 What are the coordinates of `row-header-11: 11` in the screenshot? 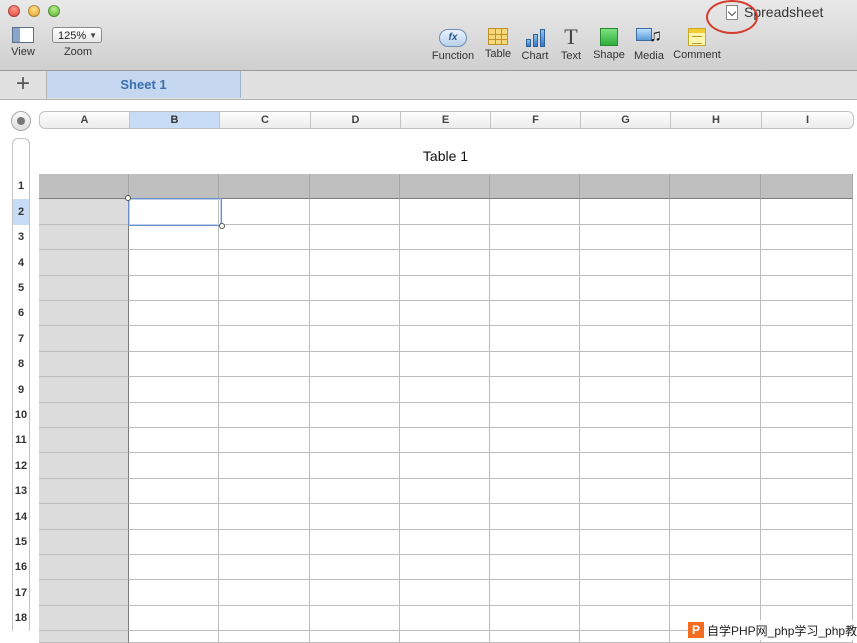 It's located at (21, 440).